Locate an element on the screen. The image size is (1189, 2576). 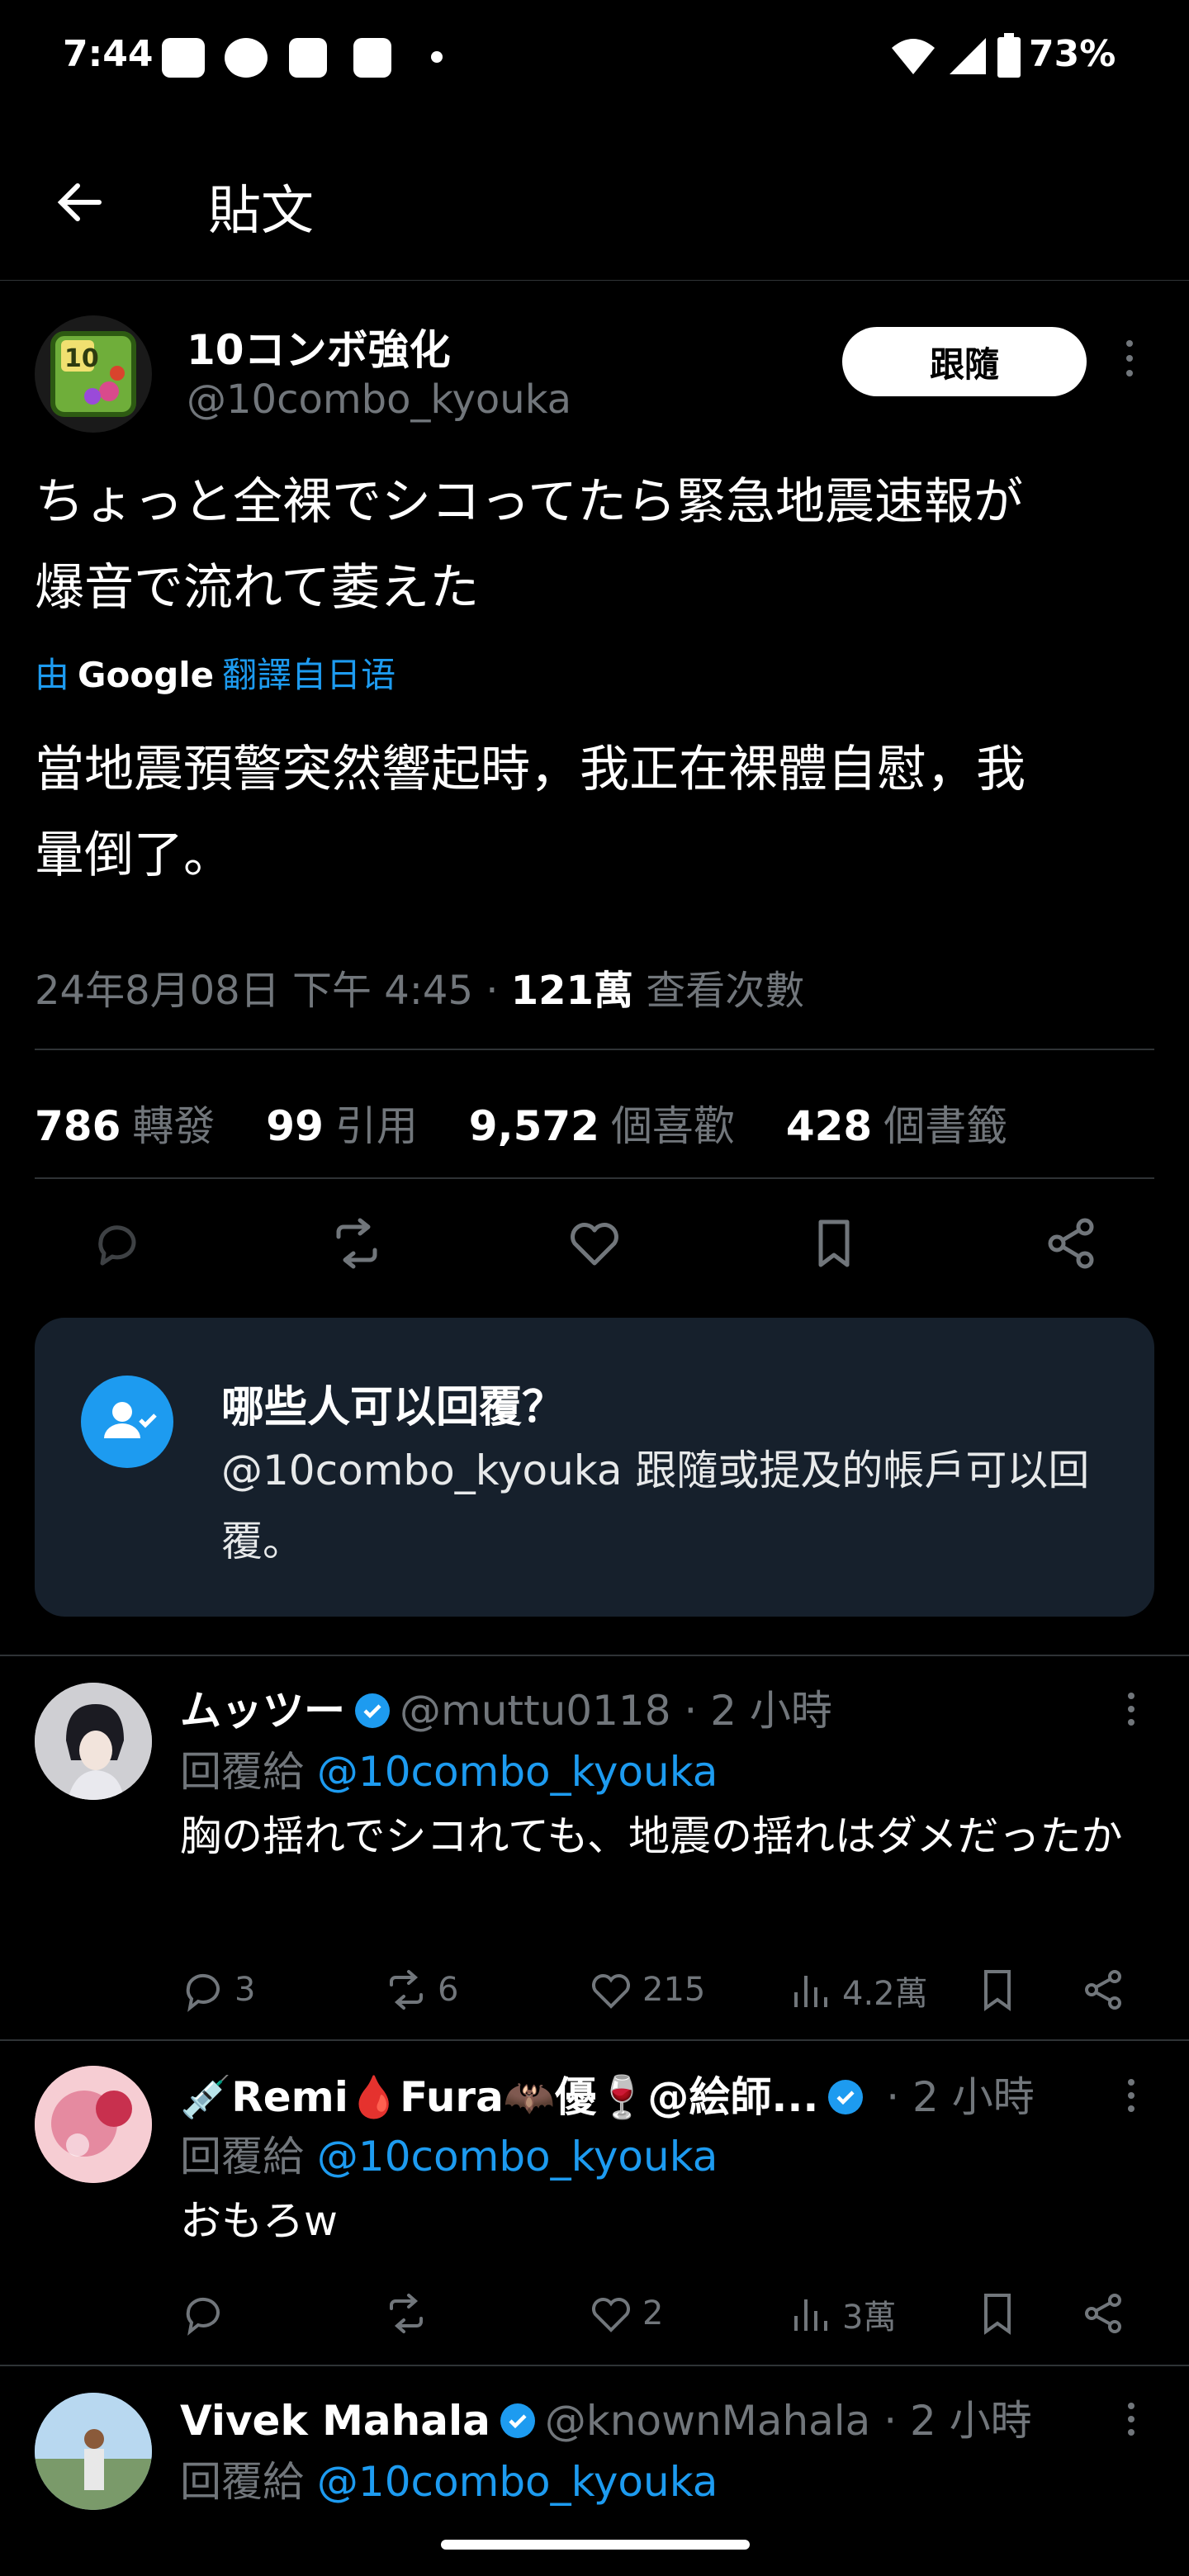
wifi-icon is located at coordinates (913, 56).